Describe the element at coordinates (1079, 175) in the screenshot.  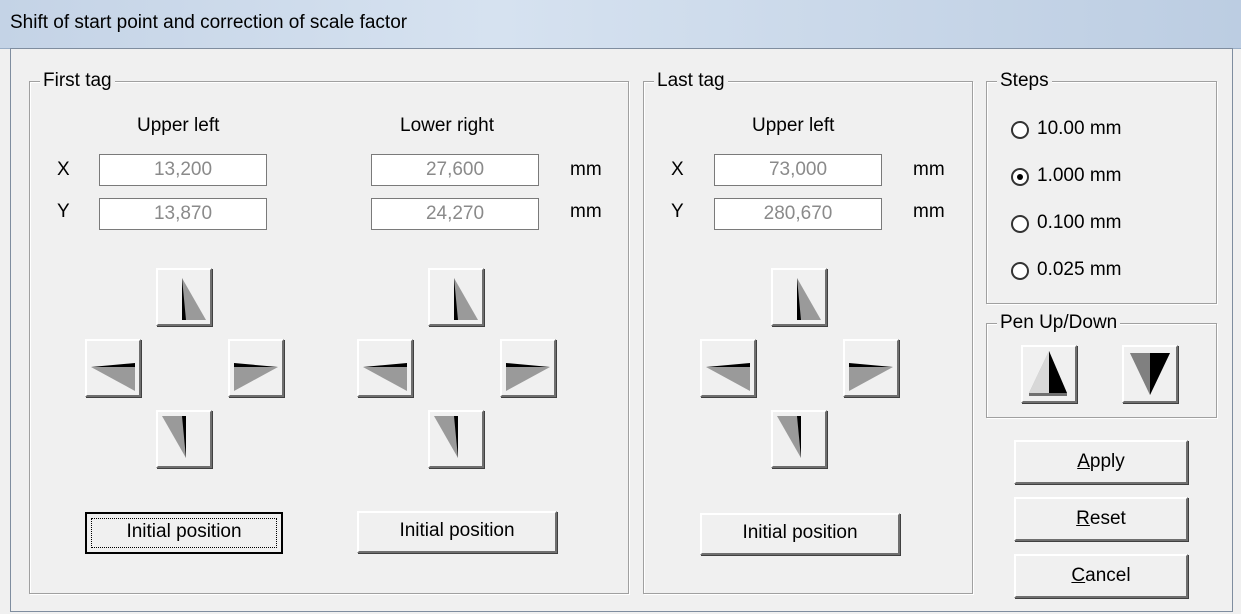
I see `radio-label: 1.000 mm` at that location.